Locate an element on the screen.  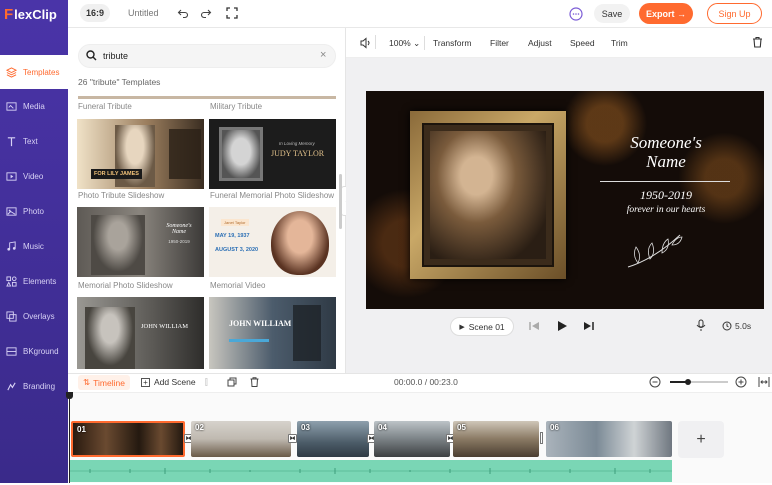
clip-trim-handle is located at coordinates (541, 438).